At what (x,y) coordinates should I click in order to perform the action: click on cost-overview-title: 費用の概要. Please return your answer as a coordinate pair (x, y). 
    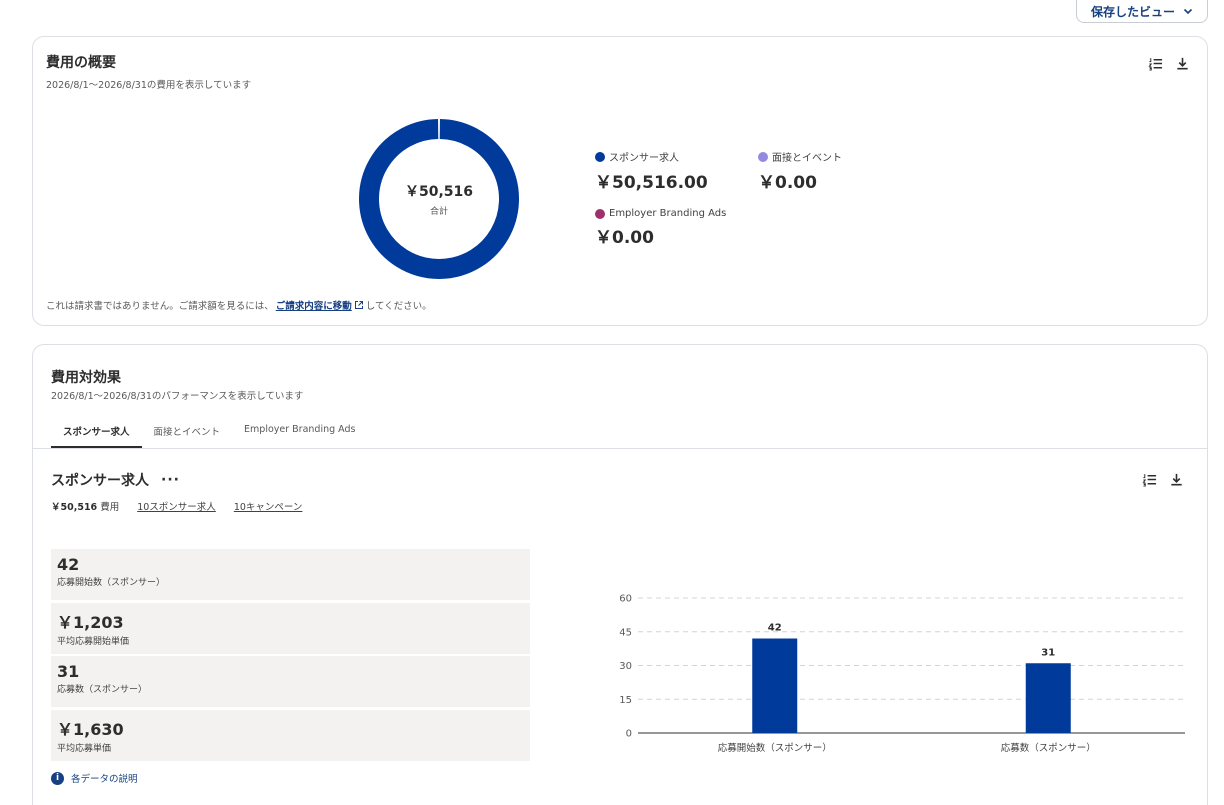
    Looking at the image, I should click on (81, 63).